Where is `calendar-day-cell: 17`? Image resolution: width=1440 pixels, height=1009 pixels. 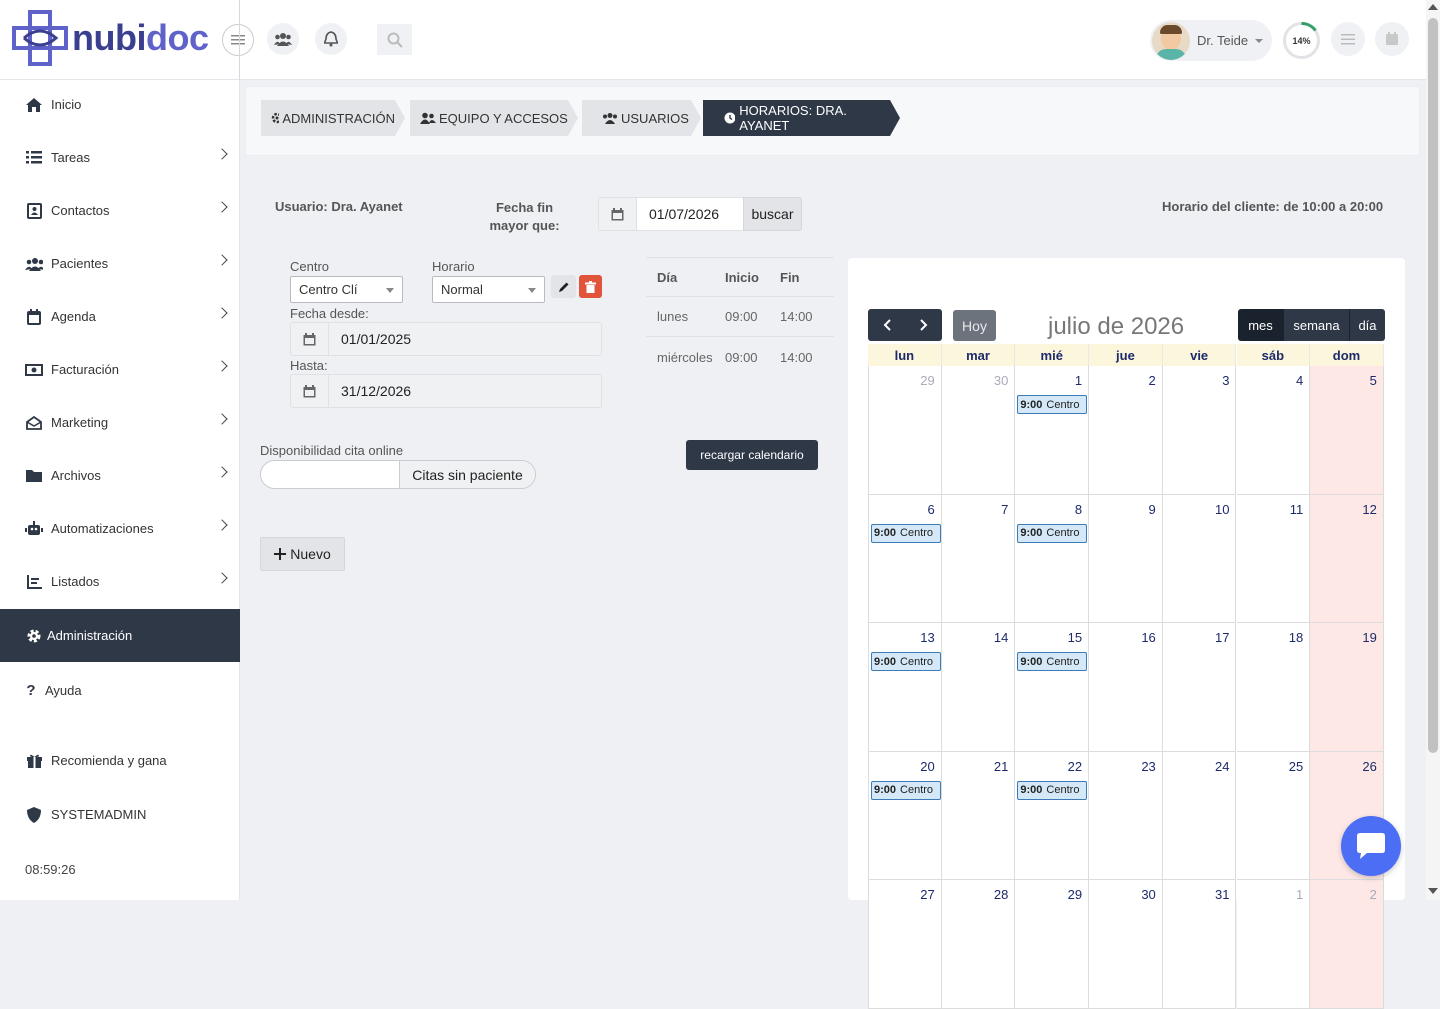 calendar-day-cell: 17 is located at coordinates (1199, 687).